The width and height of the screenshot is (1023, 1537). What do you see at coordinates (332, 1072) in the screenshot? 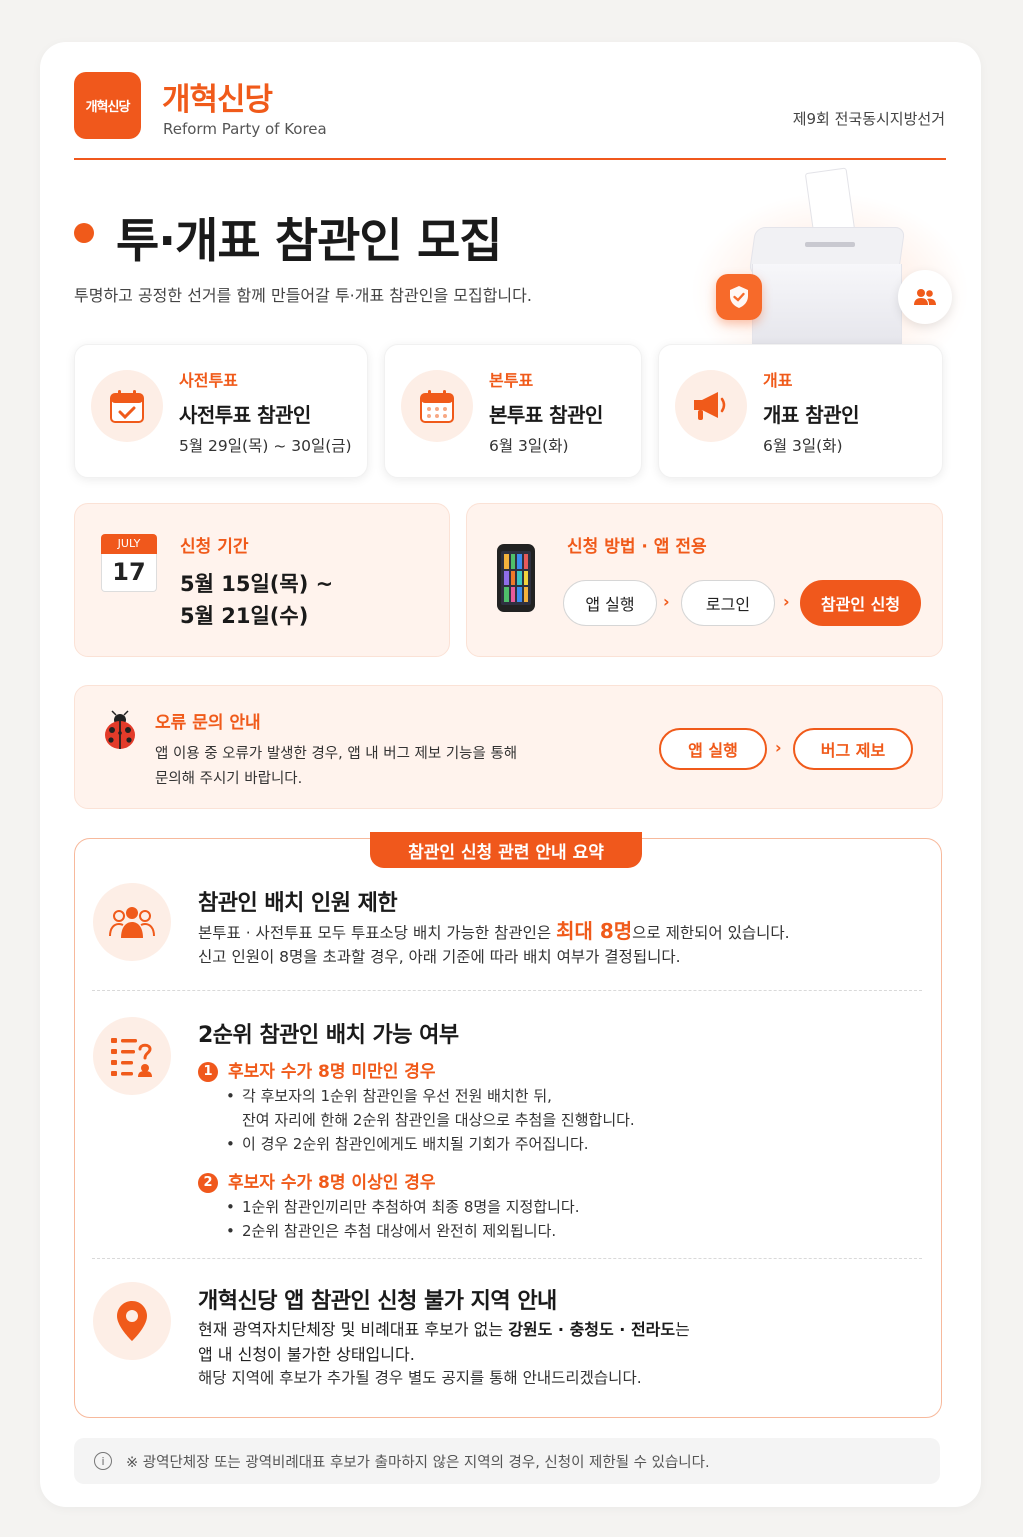
I see `condition-1-text: 후보자 수가 8명 미만인 경우` at bounding box center [332, 1072].